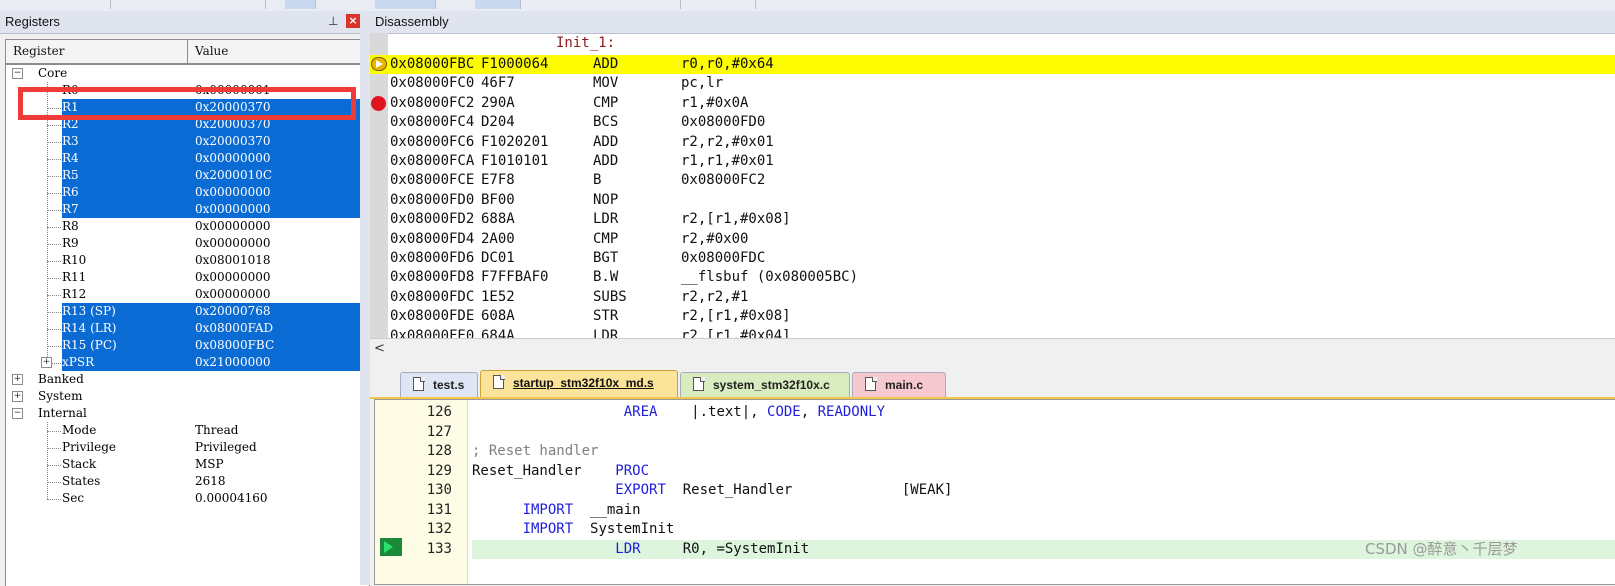 Image resolution: width=1615 pixels, height=586 pixels. Describe the element at coordinates (187, 243) in the screenshot. I see `register-row: R9 0x00000000` at that location.